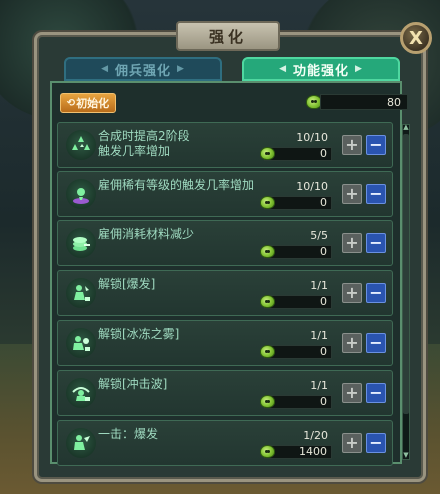 The width and height of the screenshot is (440, 494). I want to click on scroll-up-icon: ▲, so click(406, 127).